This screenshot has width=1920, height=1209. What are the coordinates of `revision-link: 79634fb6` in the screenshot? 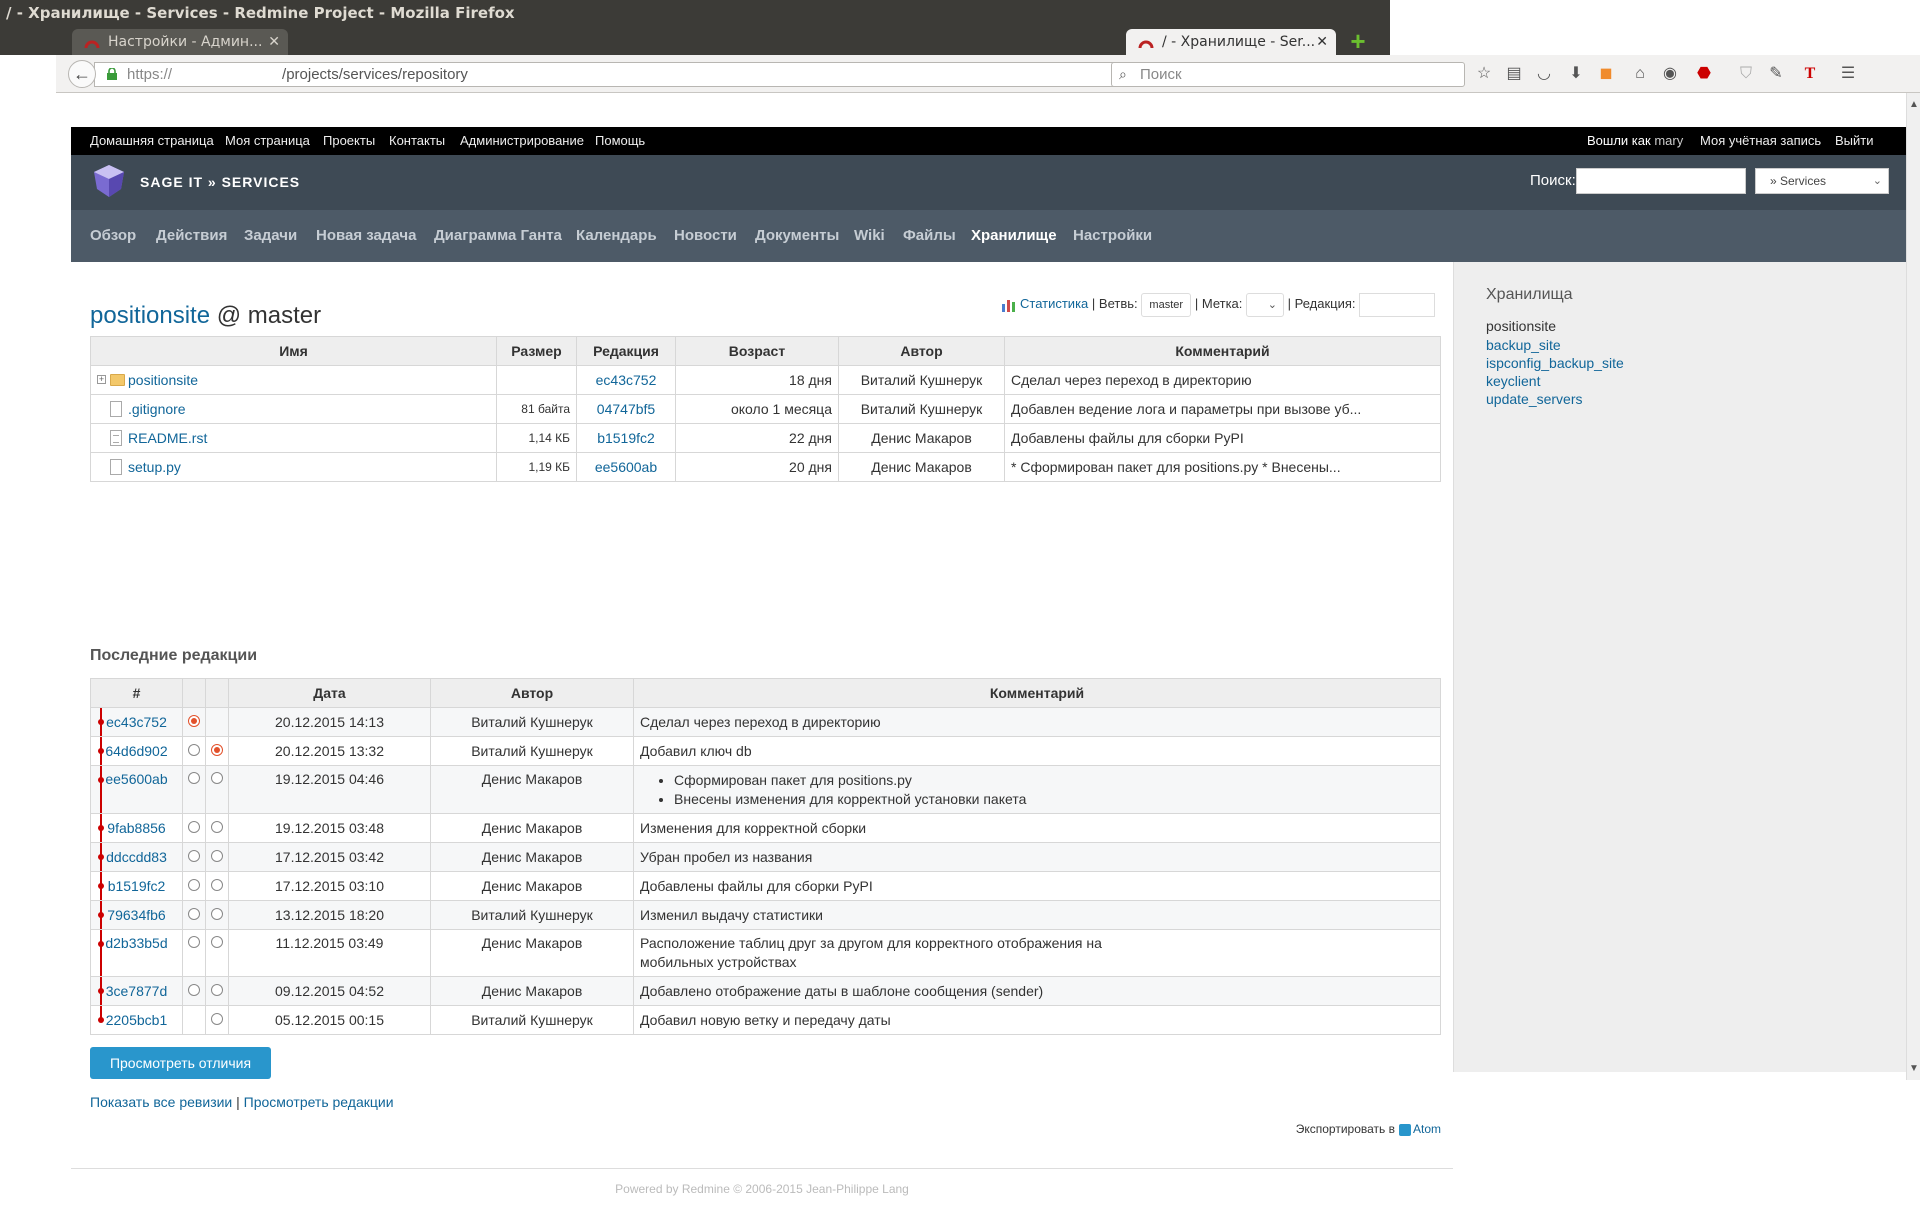 It's located at (136, 915).